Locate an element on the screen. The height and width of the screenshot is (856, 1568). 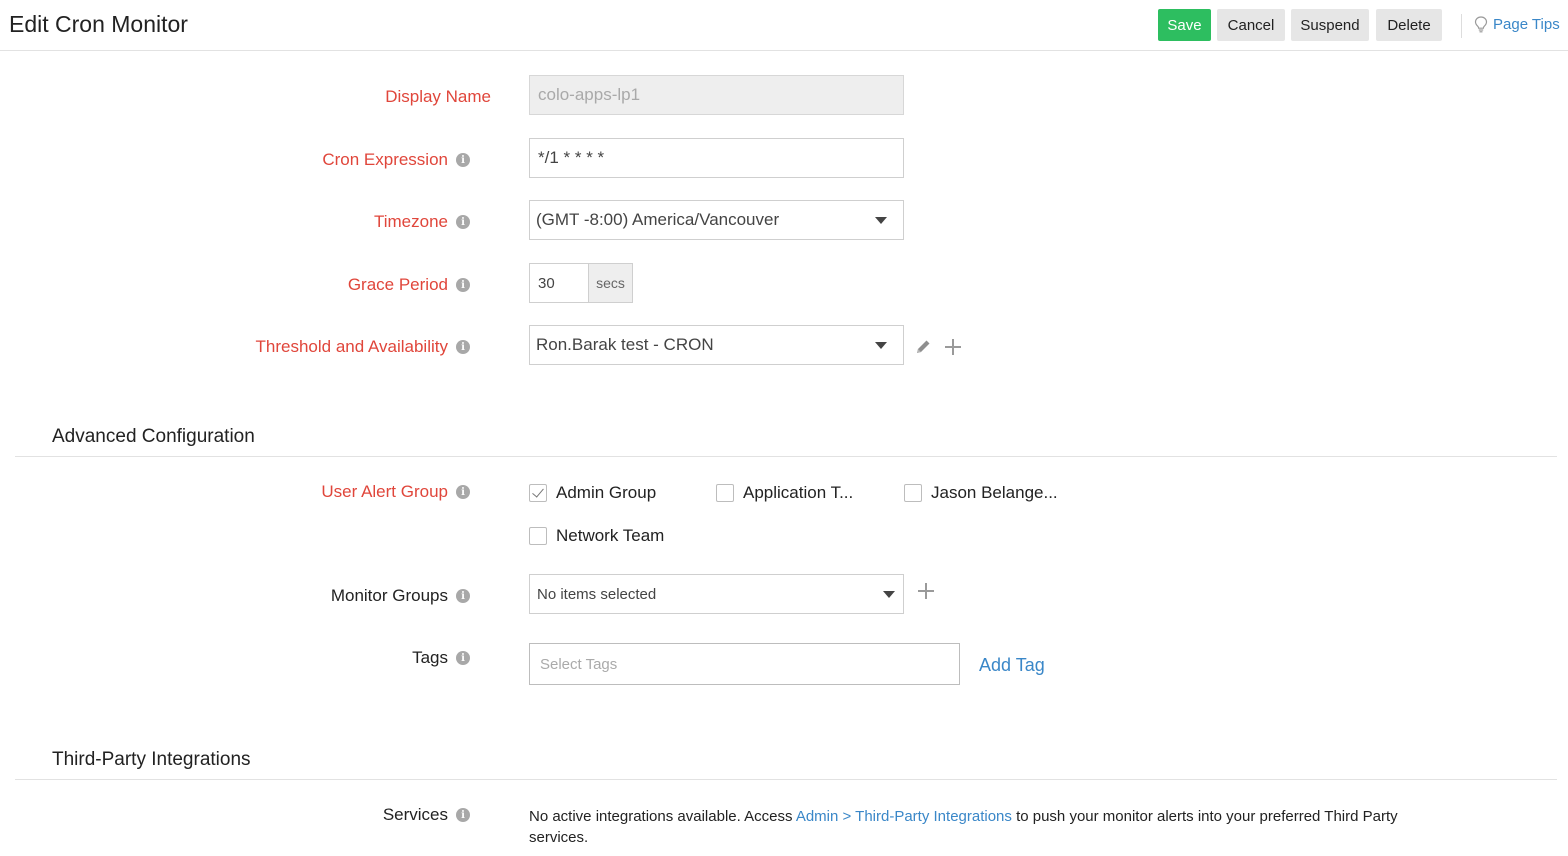
alert-group-label: Admin Group is located at coordinates (606, 492).